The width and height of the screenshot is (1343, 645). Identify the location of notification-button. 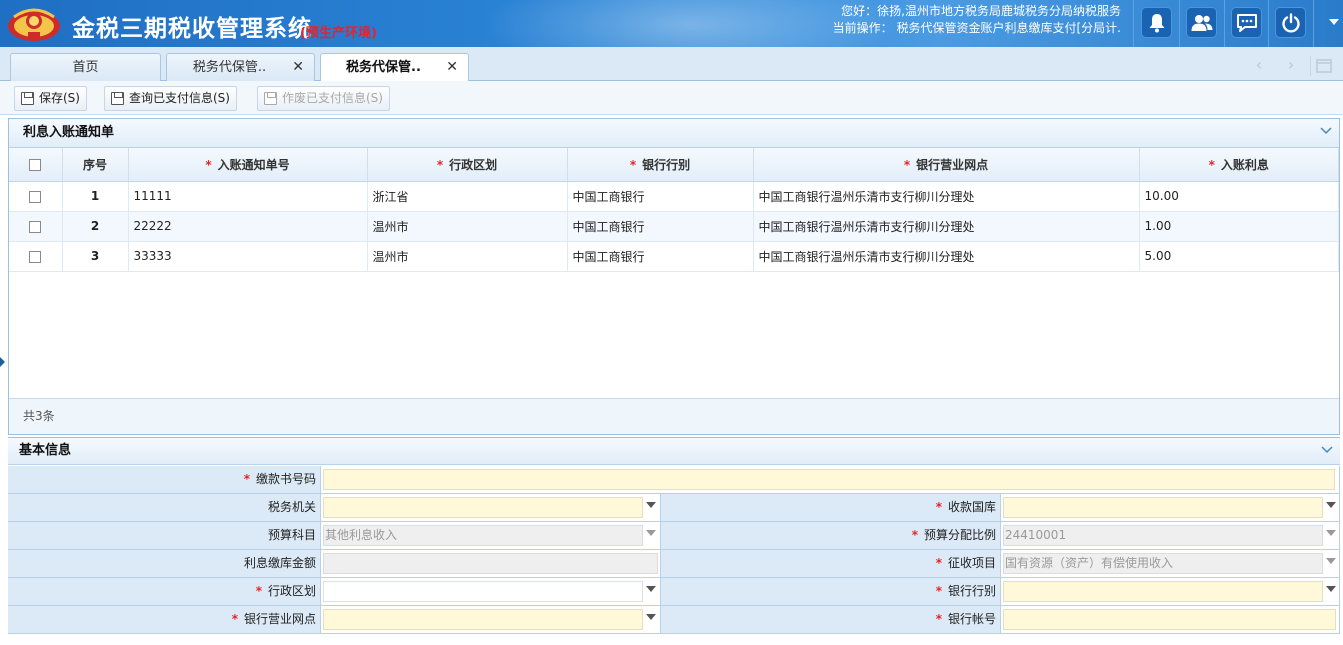
(1156, 22).